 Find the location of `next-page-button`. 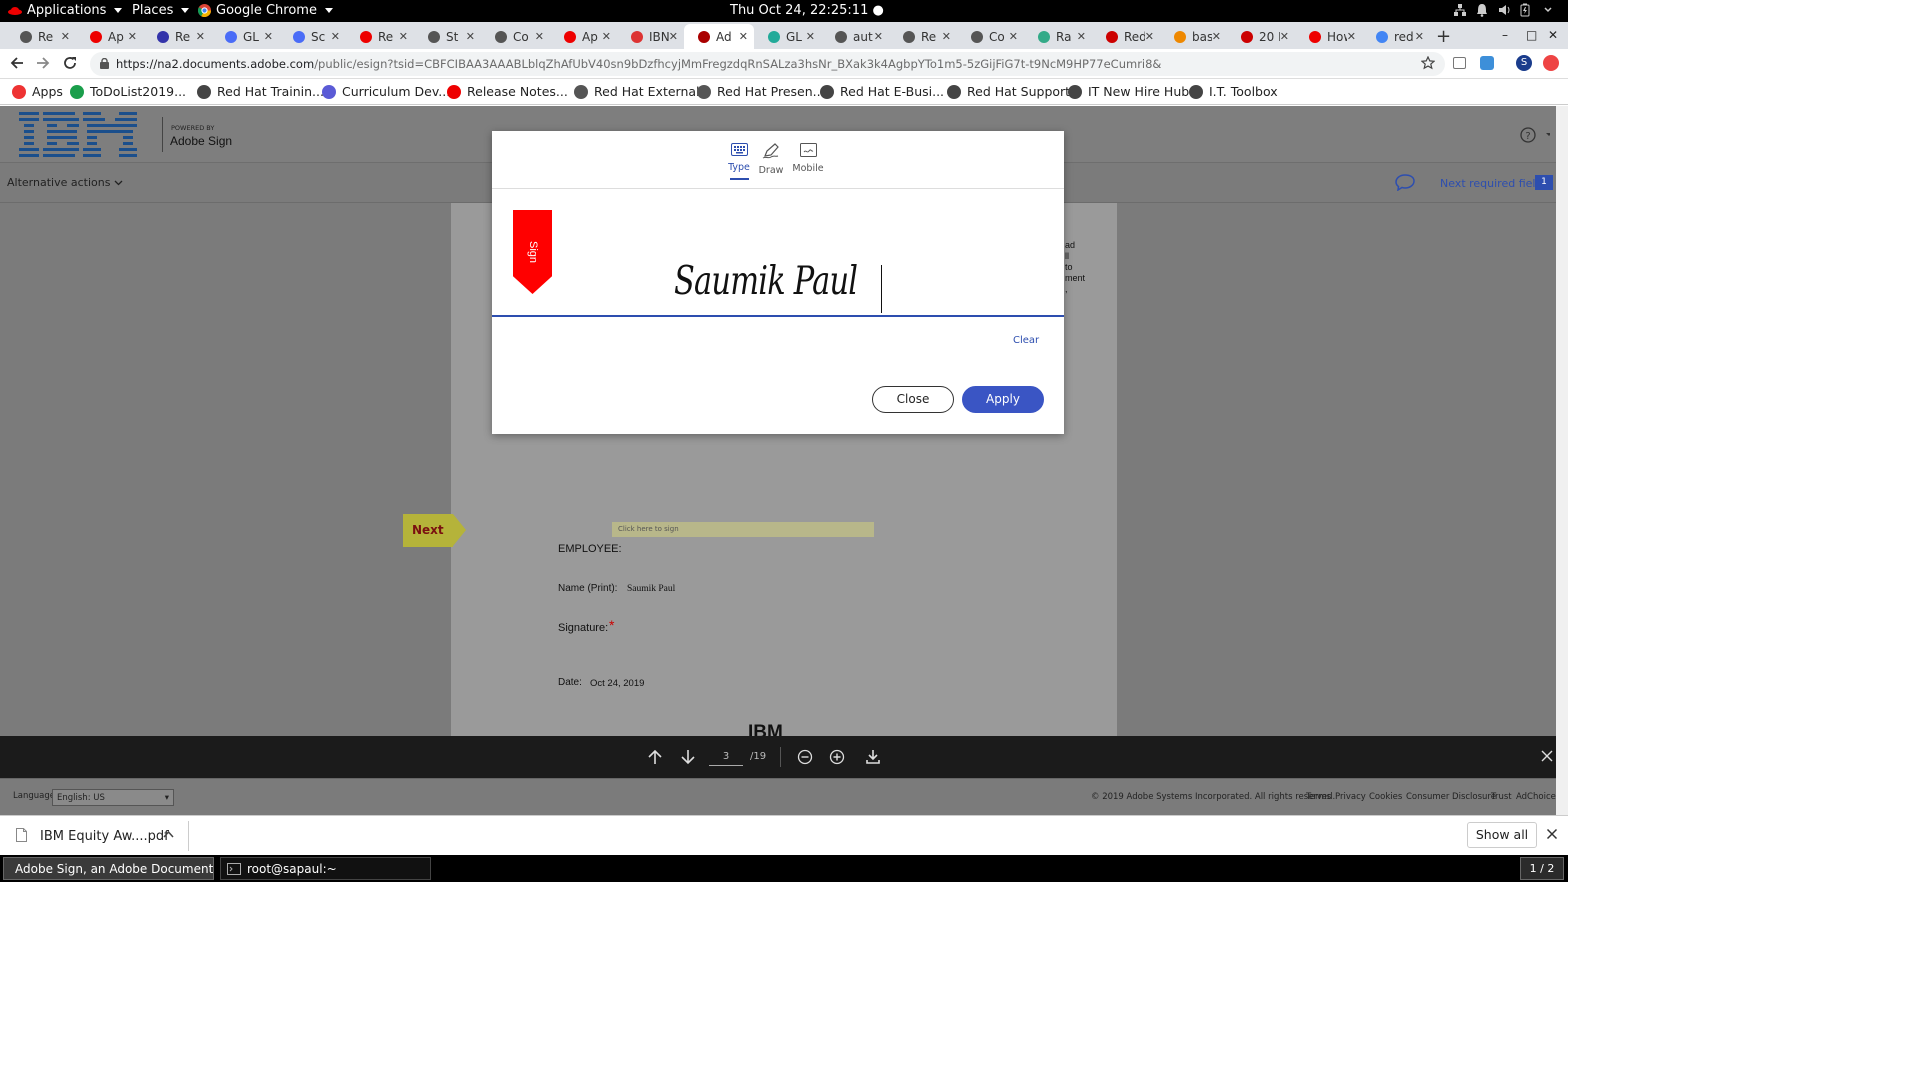

next-page-button is located at coordinates (688, 757).